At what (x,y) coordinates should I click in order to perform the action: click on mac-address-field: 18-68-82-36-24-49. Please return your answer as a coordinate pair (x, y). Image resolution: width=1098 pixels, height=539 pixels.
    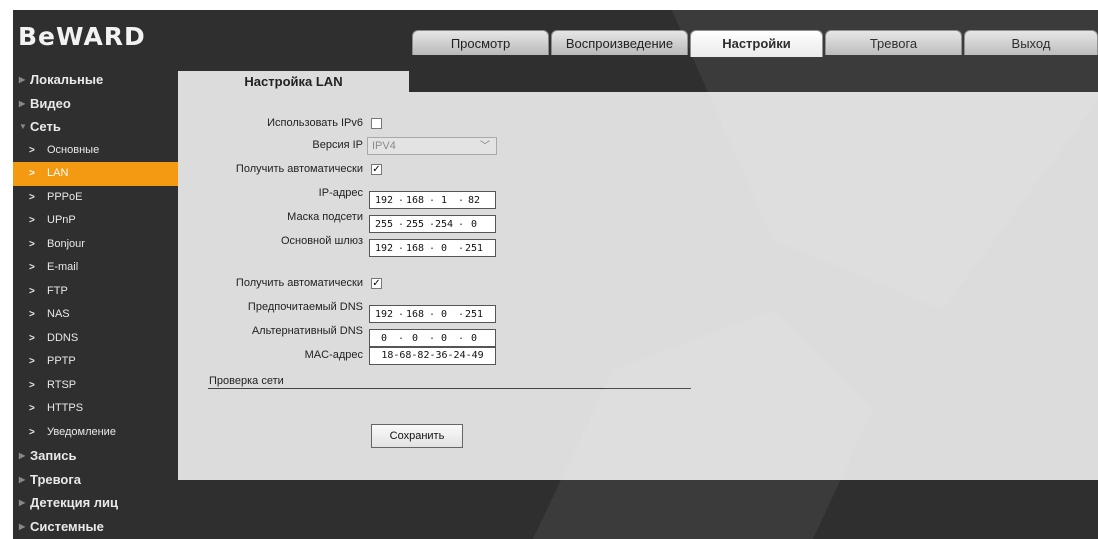
    Looking at the image, I should click on (432, 356).